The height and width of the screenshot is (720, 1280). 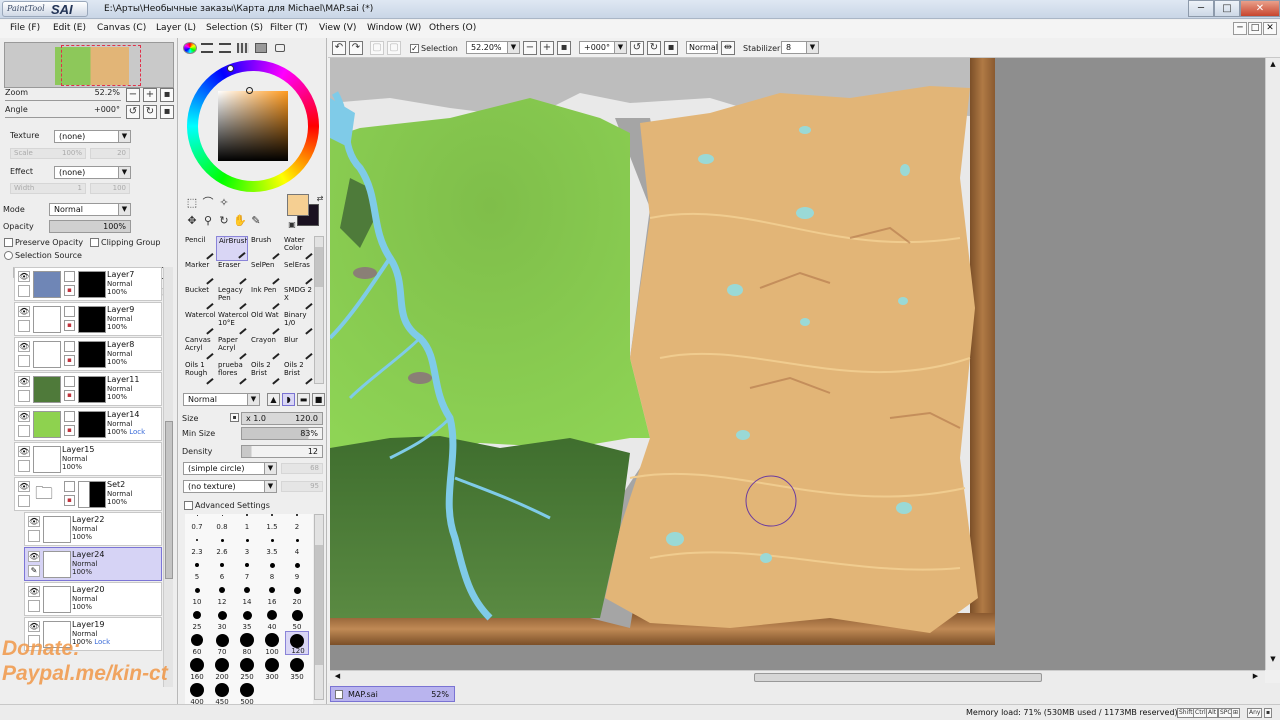 What do you see at coordinates (272, 668) in the screenshot?
I see `brush-size-preset: 300` at bounding box center [272, 668].